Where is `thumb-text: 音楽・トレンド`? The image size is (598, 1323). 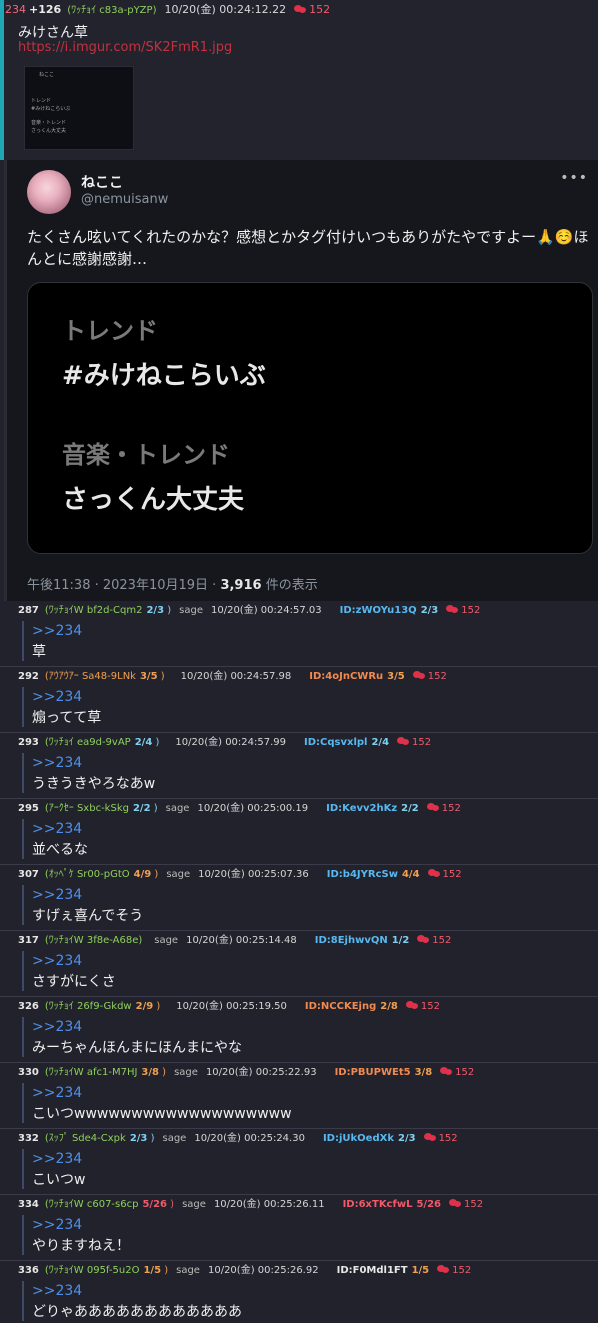
thumb-text: 音楽・トレンド is located at coordinates (49, 123).